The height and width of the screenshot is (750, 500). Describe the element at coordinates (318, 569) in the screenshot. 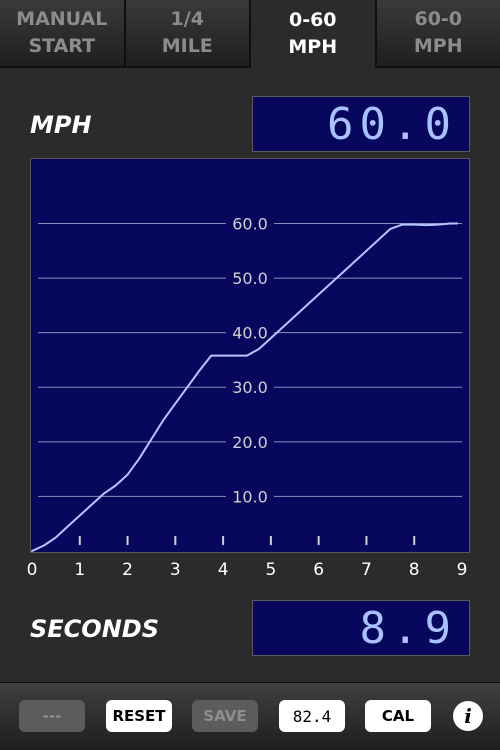

I see `x-tick-label: 6` at that location.